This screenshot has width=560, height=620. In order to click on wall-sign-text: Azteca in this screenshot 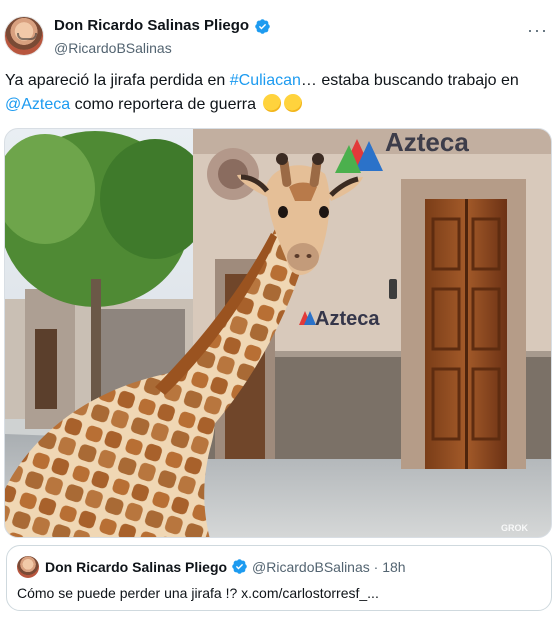, I will do `click(347, 319)`.